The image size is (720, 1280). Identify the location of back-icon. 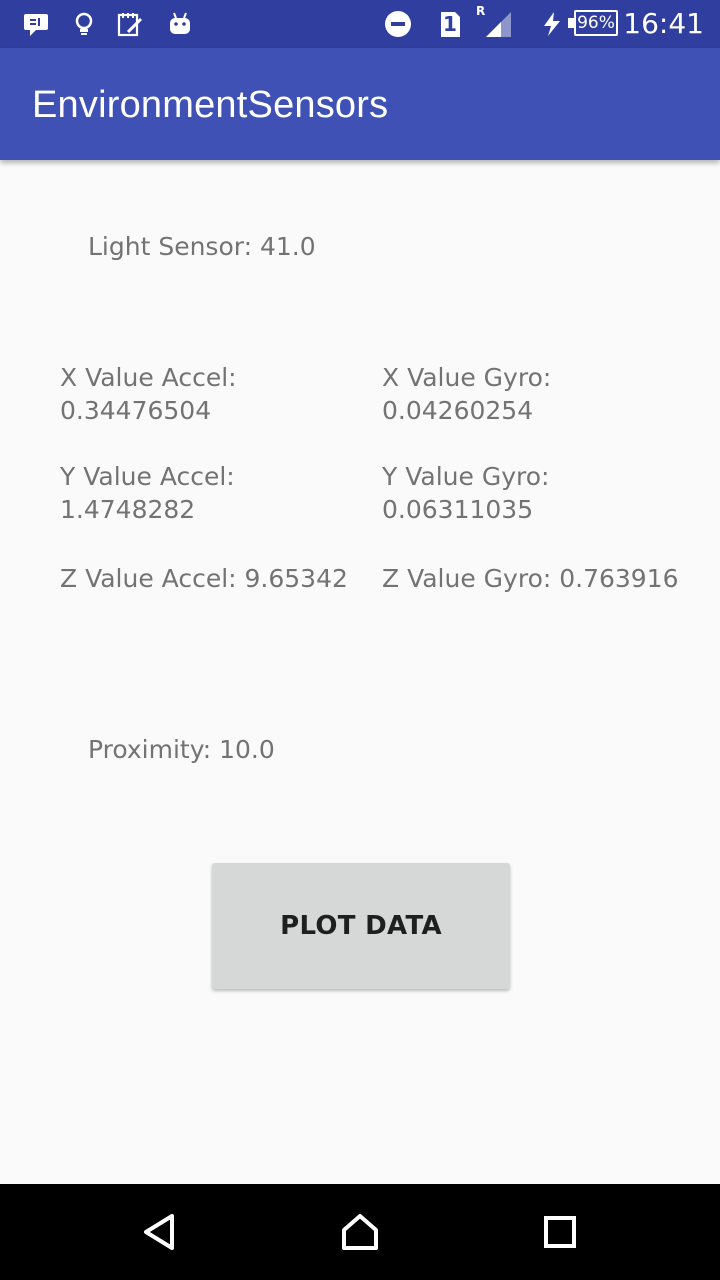
(160, 1232).